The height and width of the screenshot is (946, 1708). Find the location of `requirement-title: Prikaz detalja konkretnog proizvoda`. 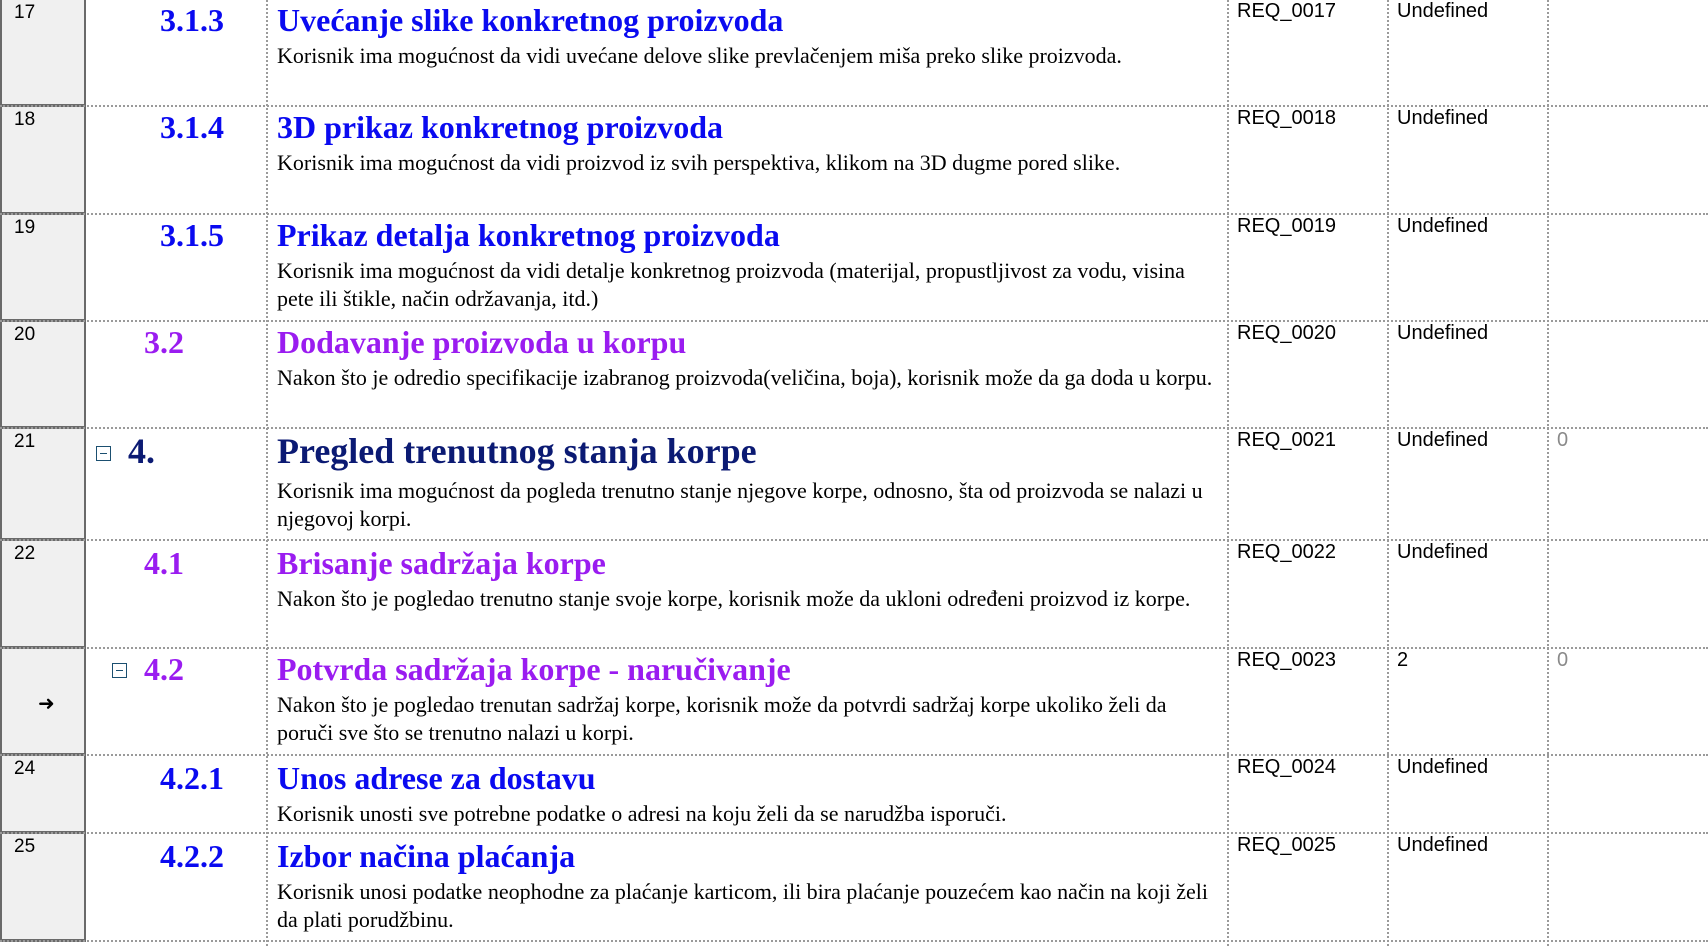

requirement-title: Prikaz detalja konkretnog proizvoda is located at coordinates (528, 235).